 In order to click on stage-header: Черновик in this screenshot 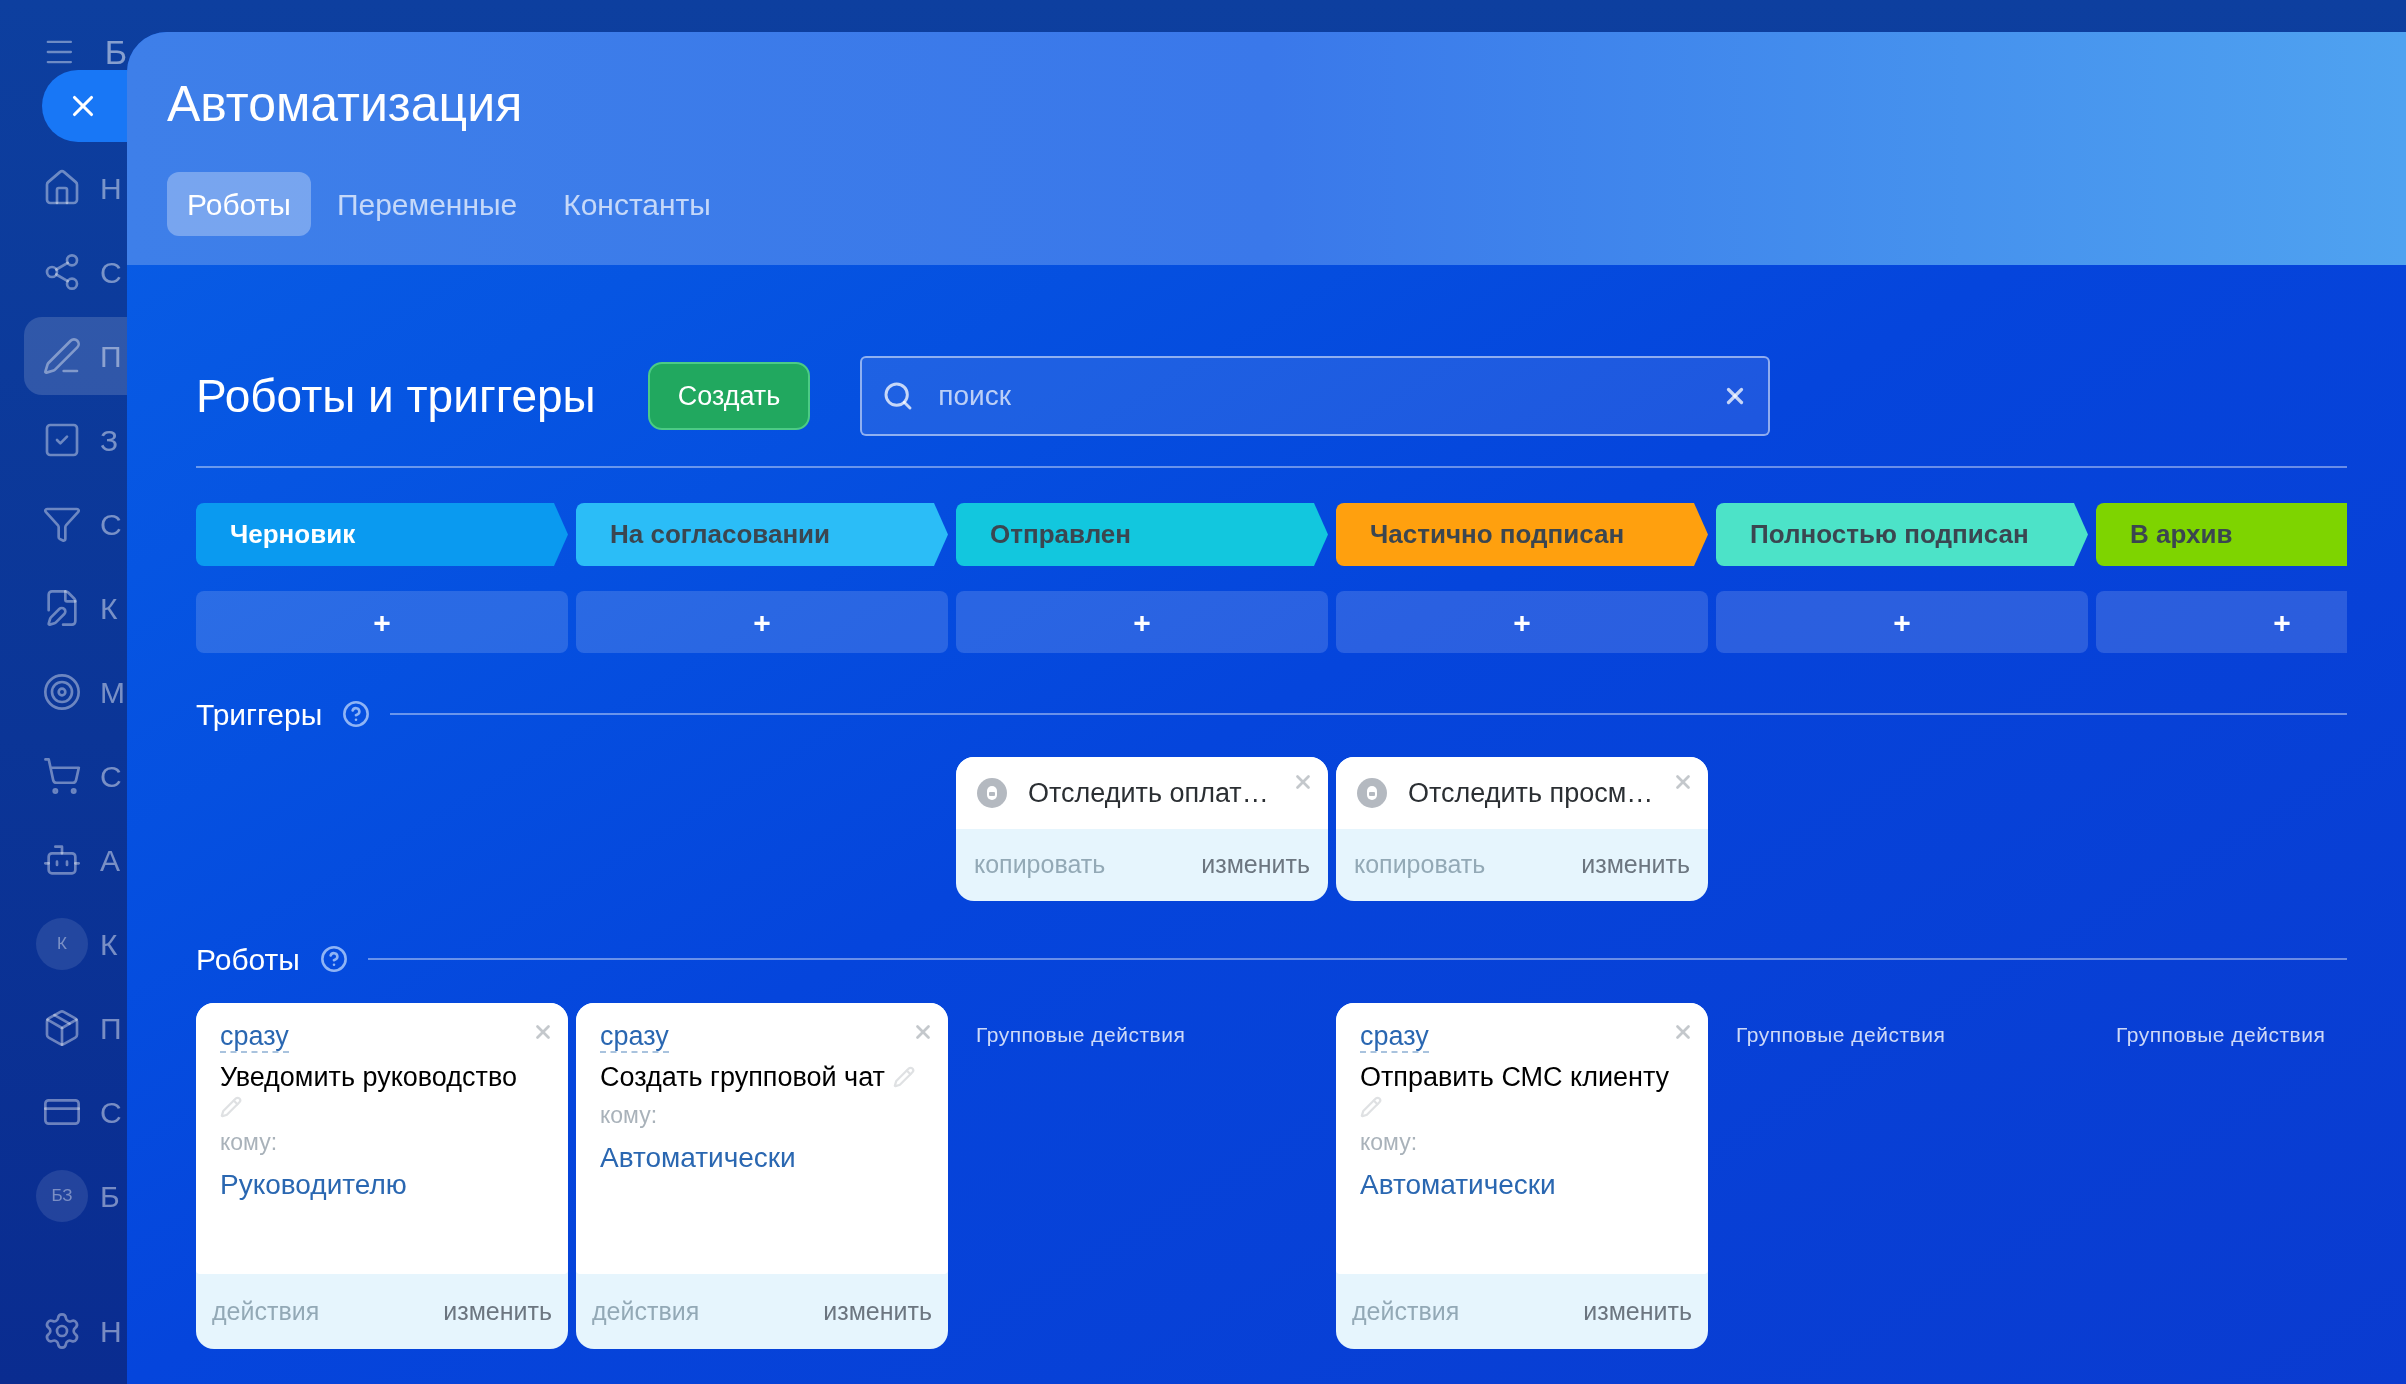, I will do `click(382, 534)`.